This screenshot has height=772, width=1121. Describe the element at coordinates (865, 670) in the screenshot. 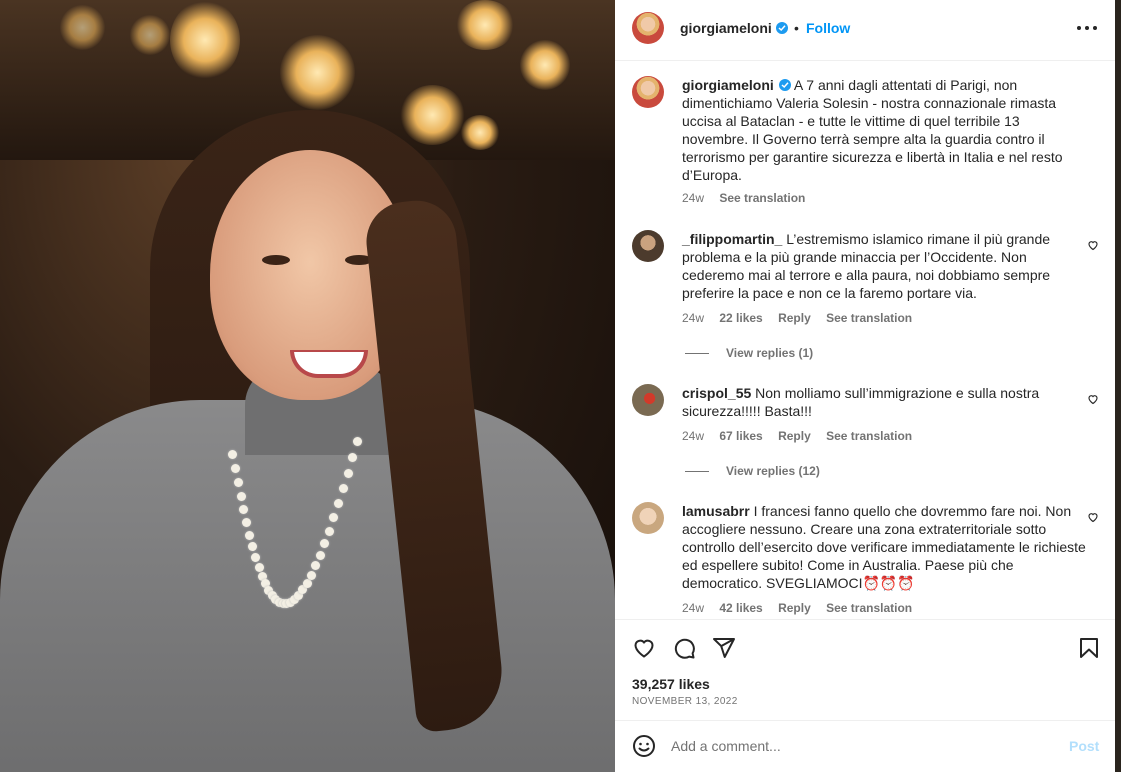

I see `post-actions: 39,257 likes NOVEMBER 13, 2022` at that location.